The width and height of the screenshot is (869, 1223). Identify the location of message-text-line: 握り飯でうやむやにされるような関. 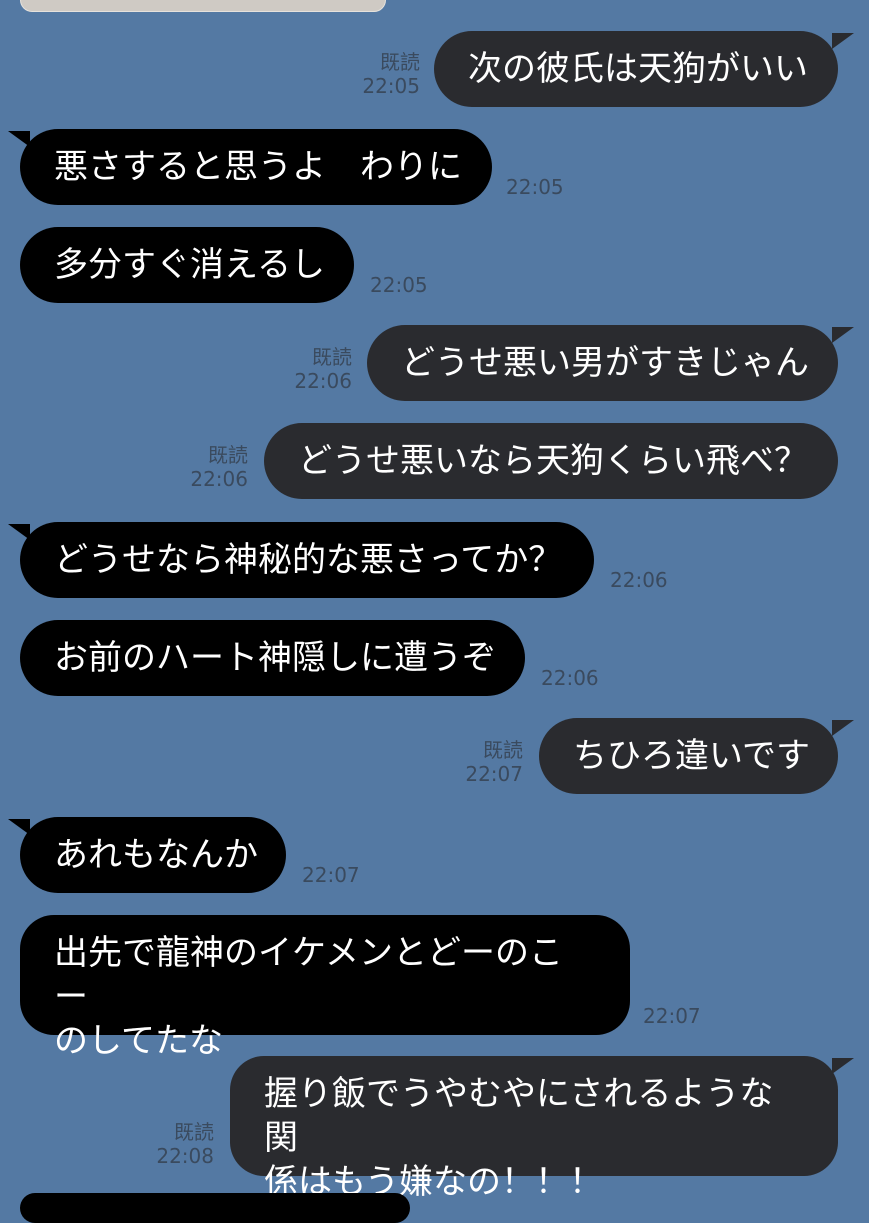
(519, 1116).